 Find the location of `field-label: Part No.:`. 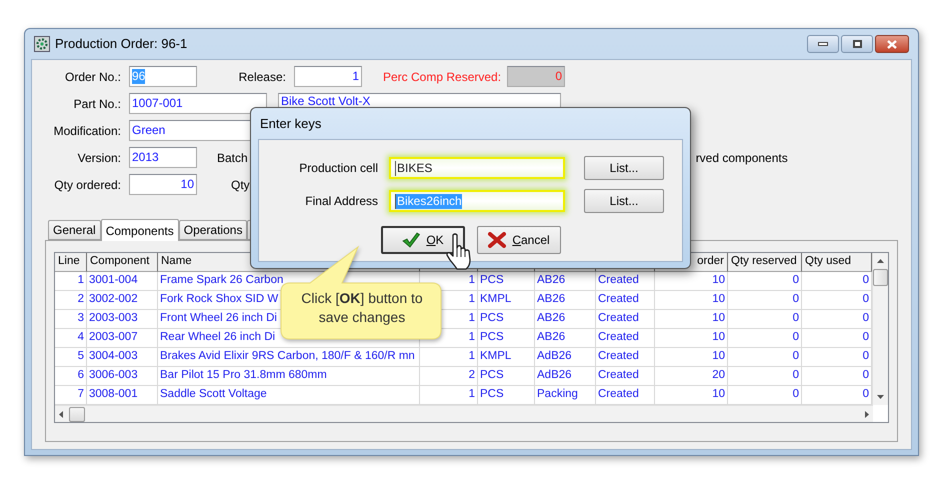

field-label: Part No.: is located at coordinates (96, 104).